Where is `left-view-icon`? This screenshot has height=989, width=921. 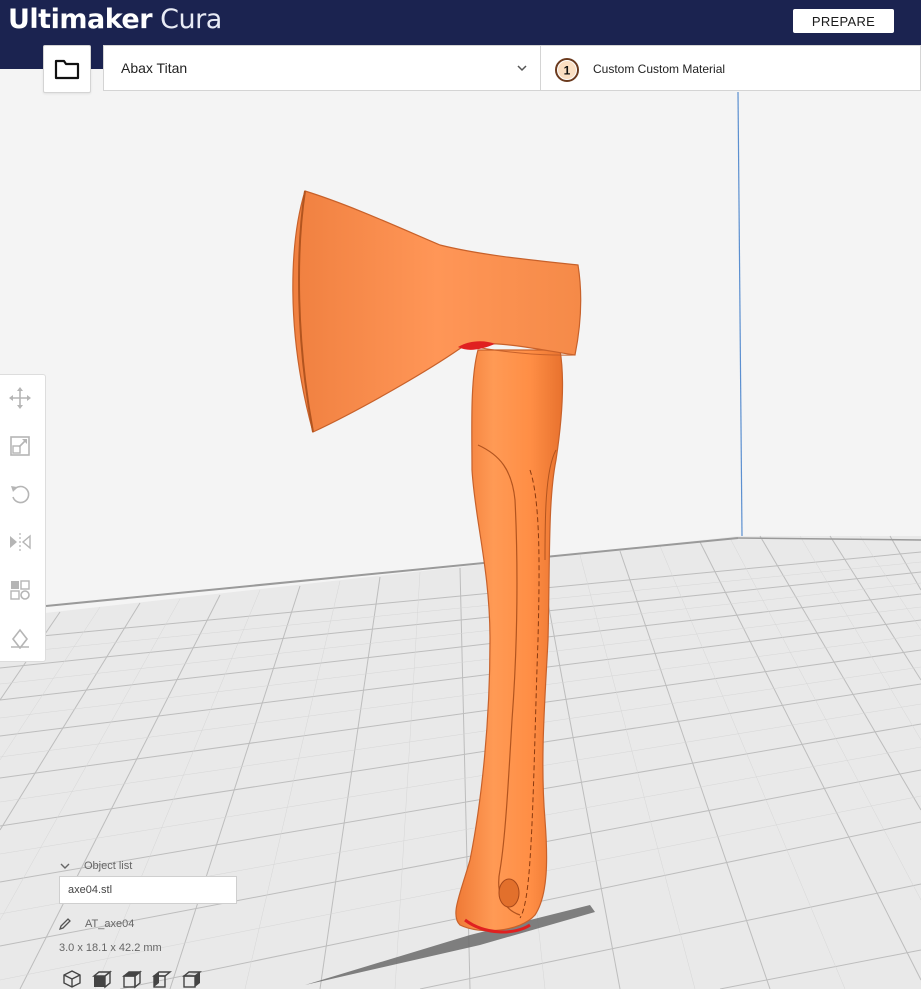
left-view-icon is located at coordinates (162, 979).